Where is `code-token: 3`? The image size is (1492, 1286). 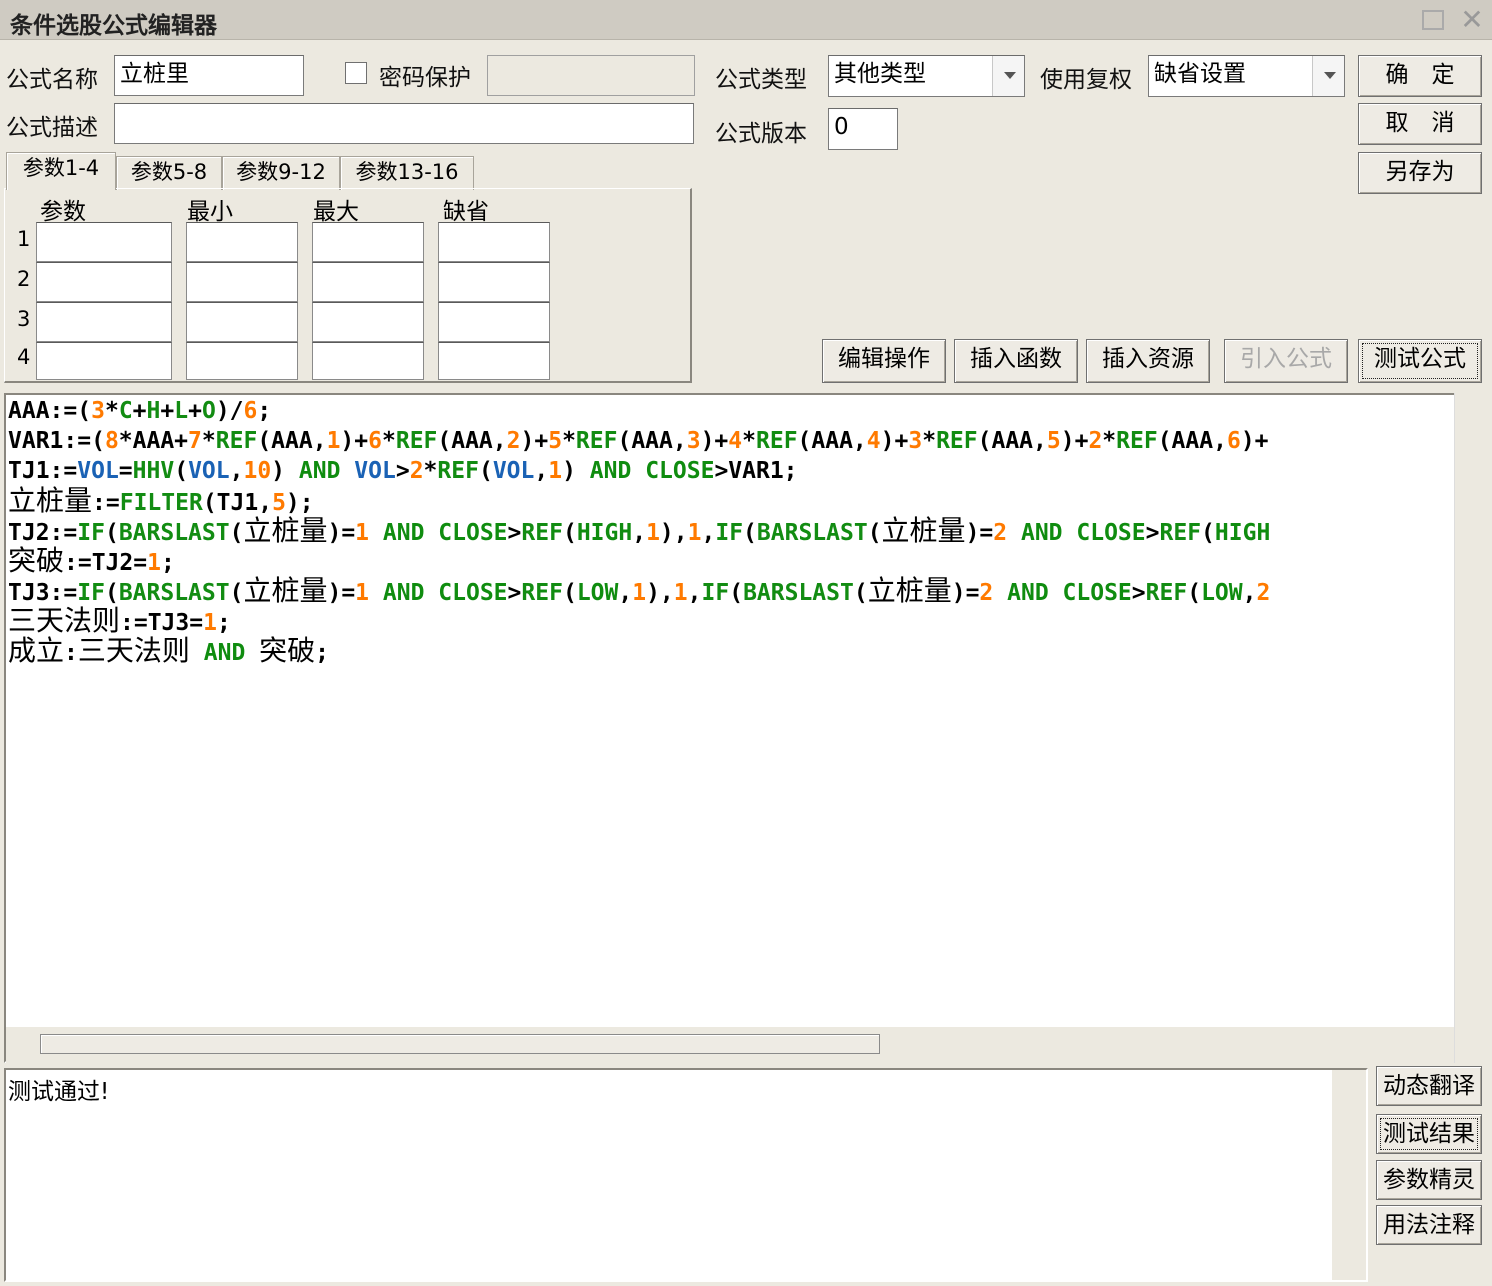
code-token: 3 is located at coordinates (98, 411).